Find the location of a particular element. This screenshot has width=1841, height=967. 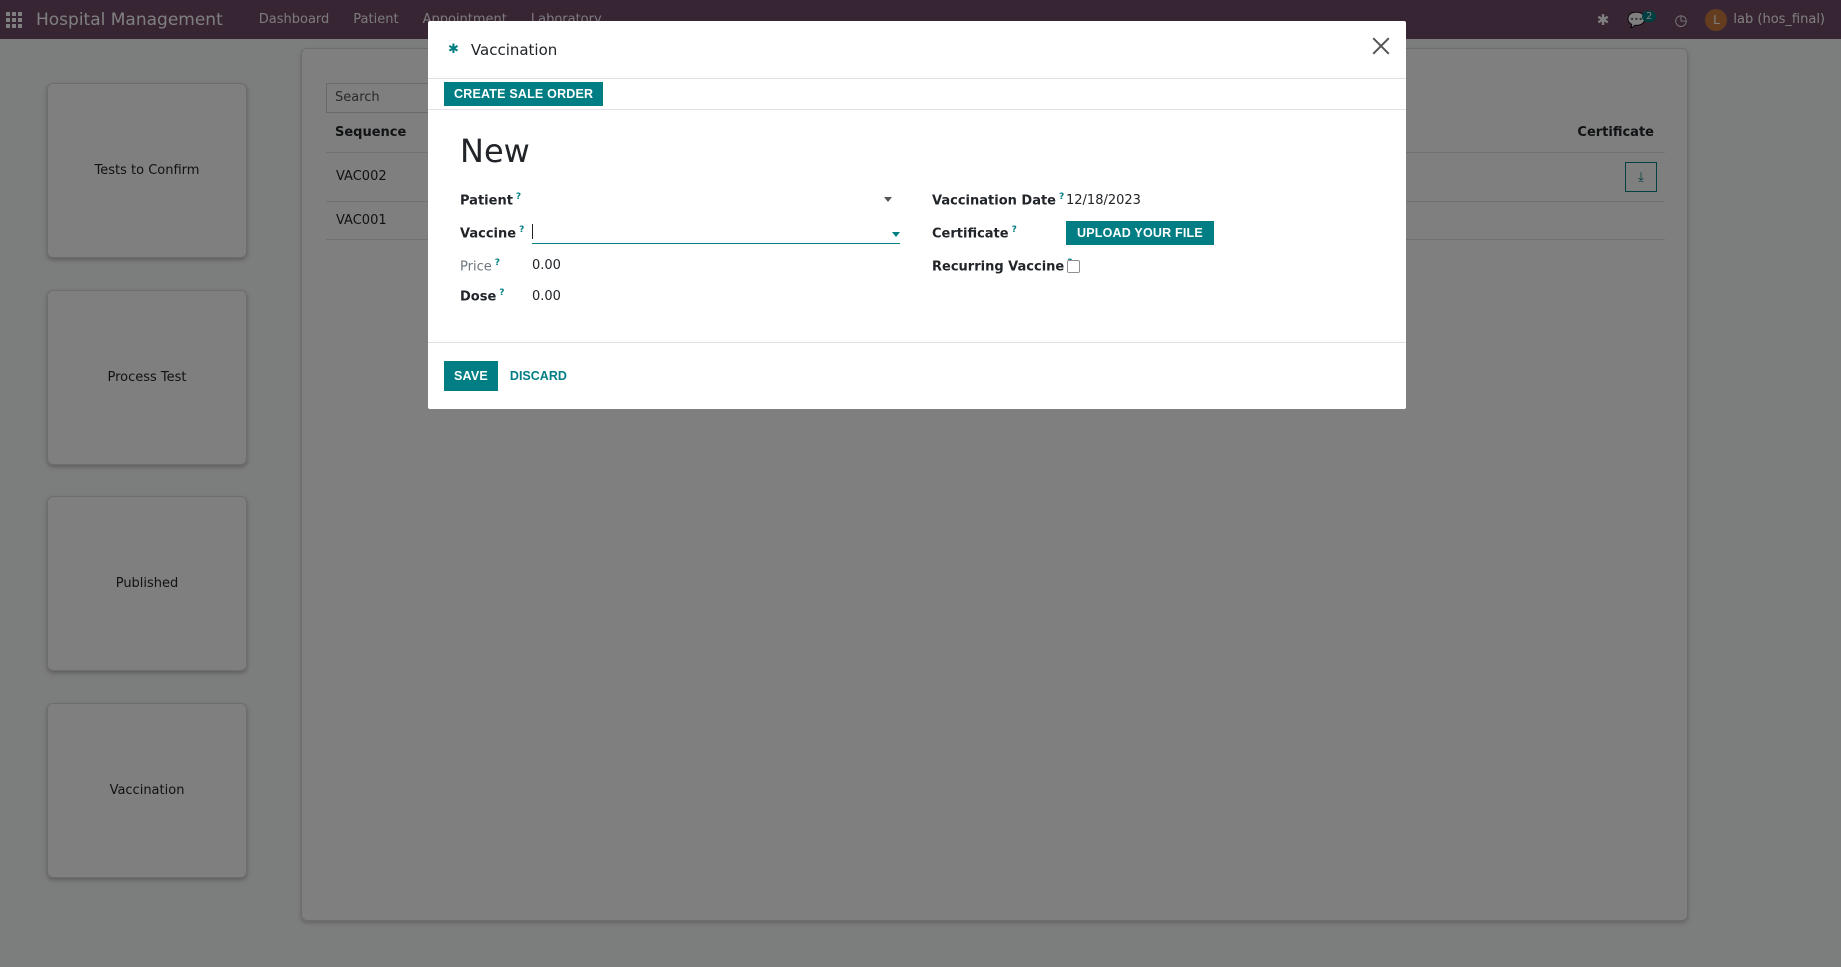

create-sale-order-button: CREATE SALE ORDER is located at coordinates (524, 94).